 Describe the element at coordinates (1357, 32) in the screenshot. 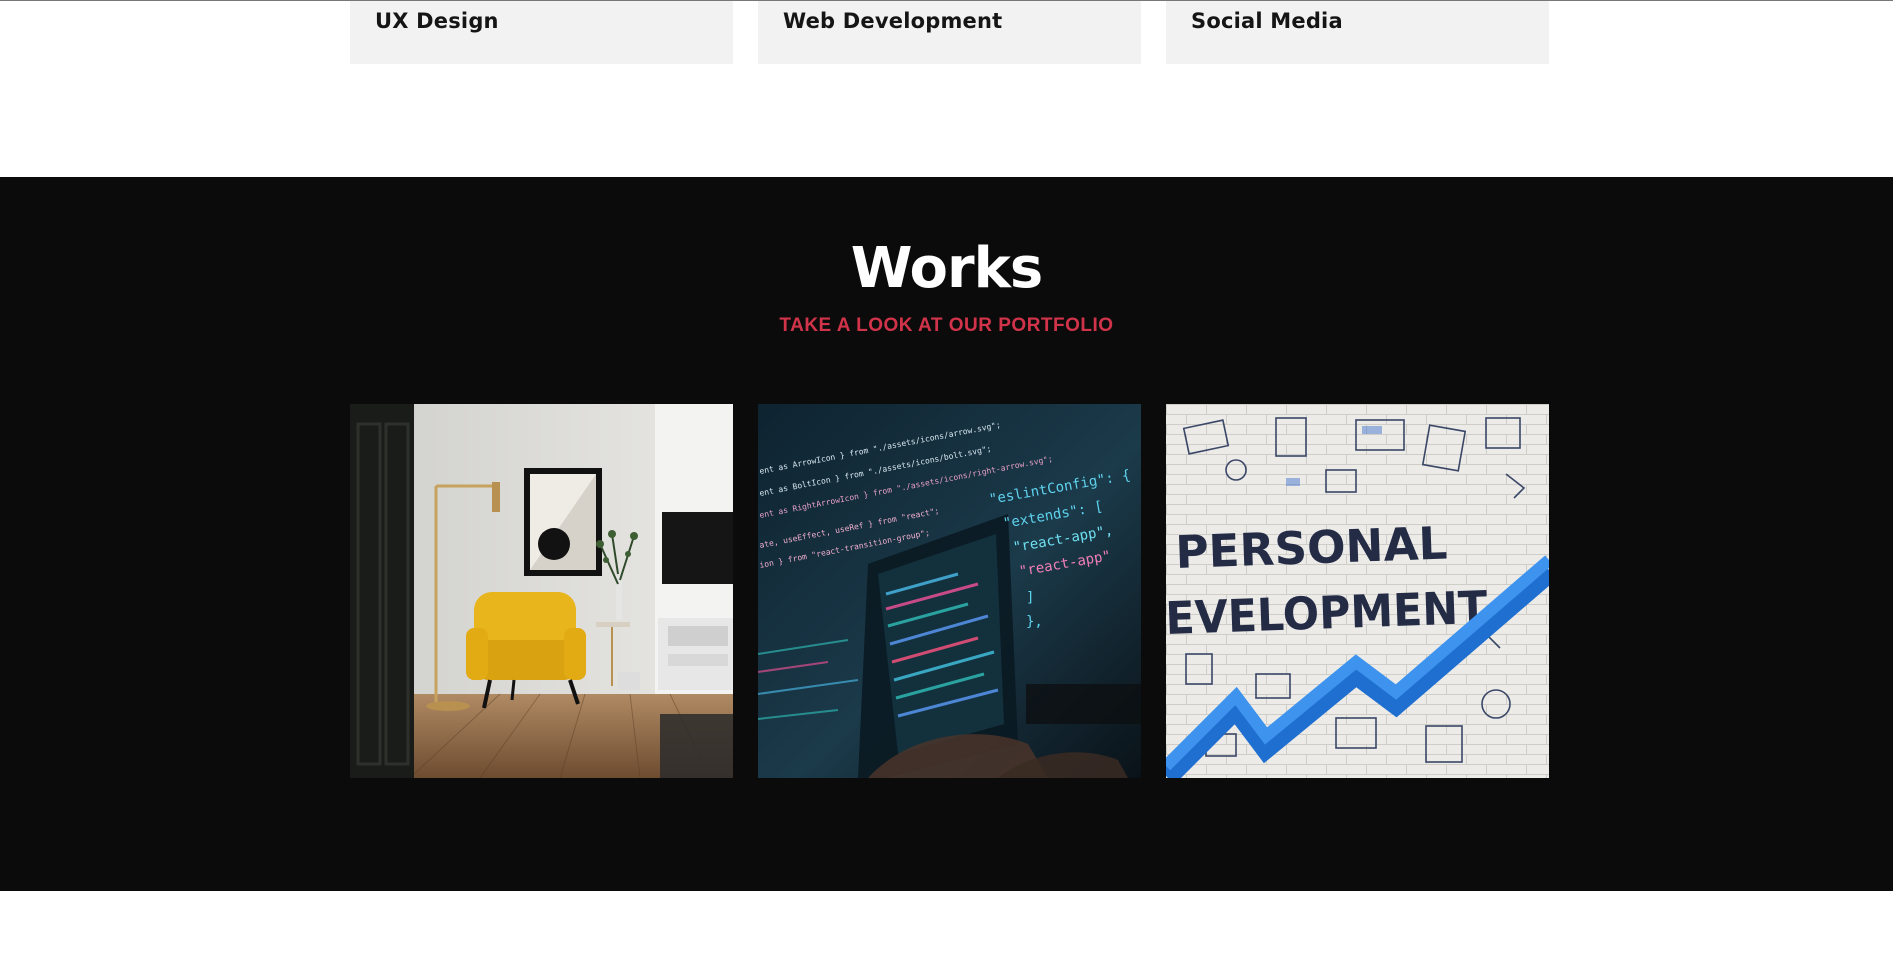

I see `service-card-social-media: Social Media` at that location.